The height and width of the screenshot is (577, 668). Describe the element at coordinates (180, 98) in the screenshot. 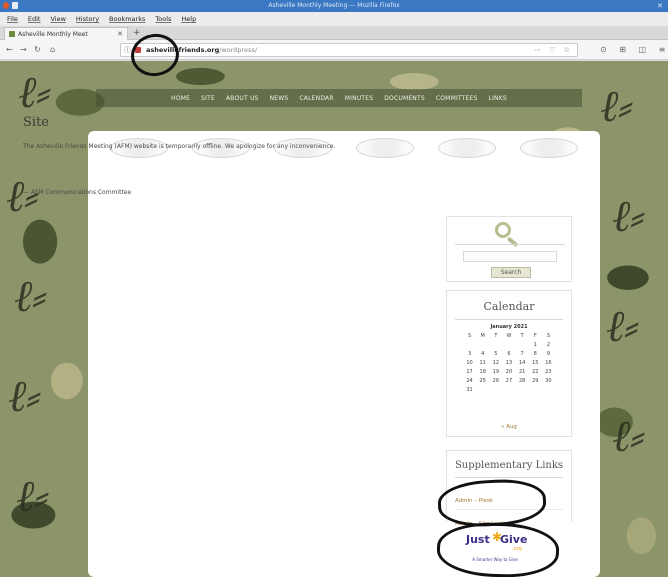

I see `nav-home: HOME` at that location.